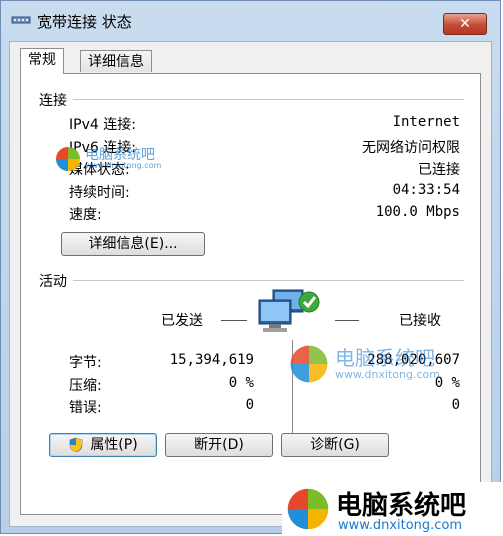 The width and height of the screenshot is (503, 536). Describe the element at coordinates (411, 148) in the screenshot. I see `ipv6-value: 无网络访问权限` at that location.